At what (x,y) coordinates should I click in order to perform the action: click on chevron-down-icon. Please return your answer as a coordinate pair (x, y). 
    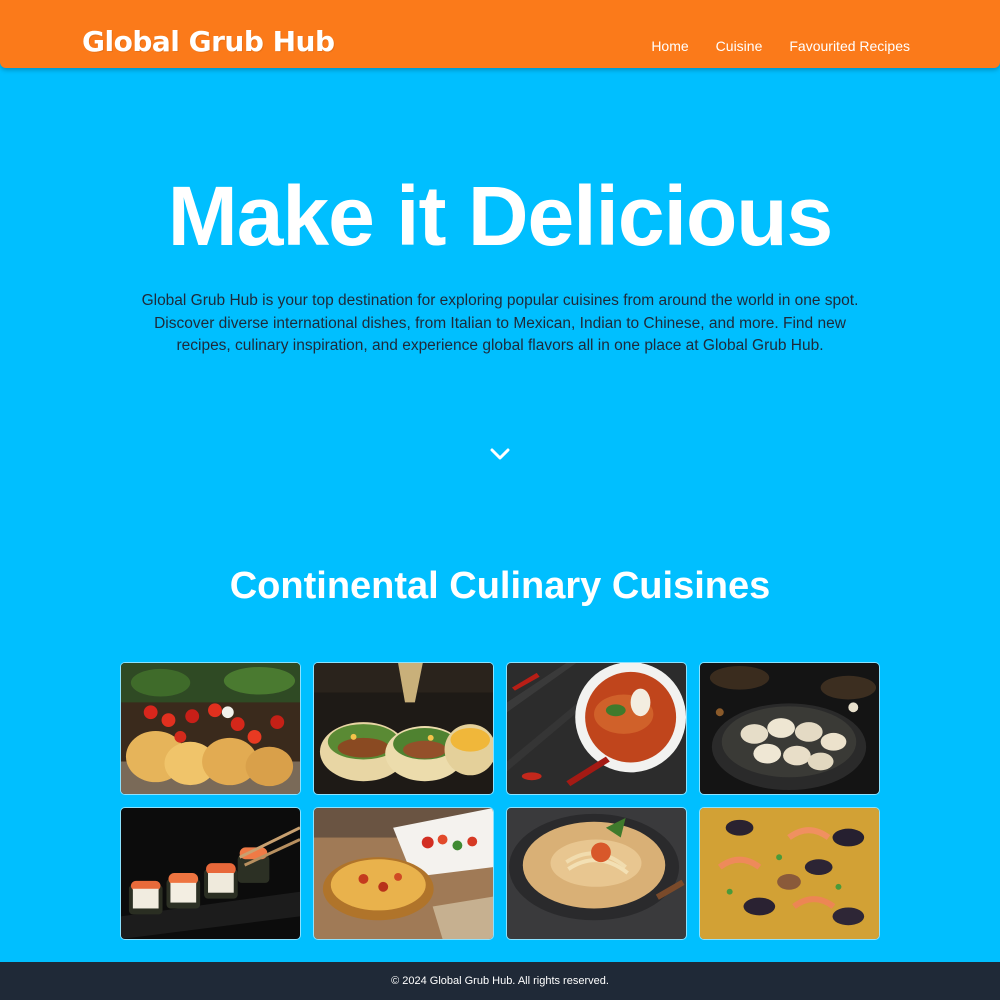
    Looking at the image, I should click on (500, 454).